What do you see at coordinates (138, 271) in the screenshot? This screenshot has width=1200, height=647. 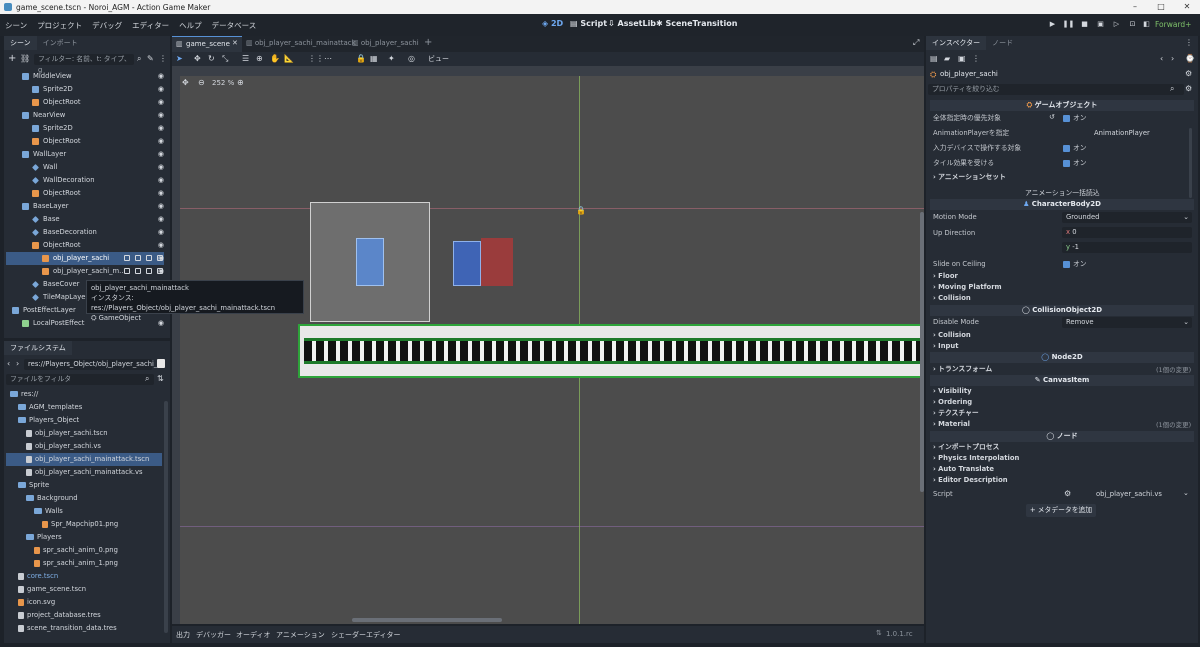 I see `film-icon` at bounding box center [138, 271].